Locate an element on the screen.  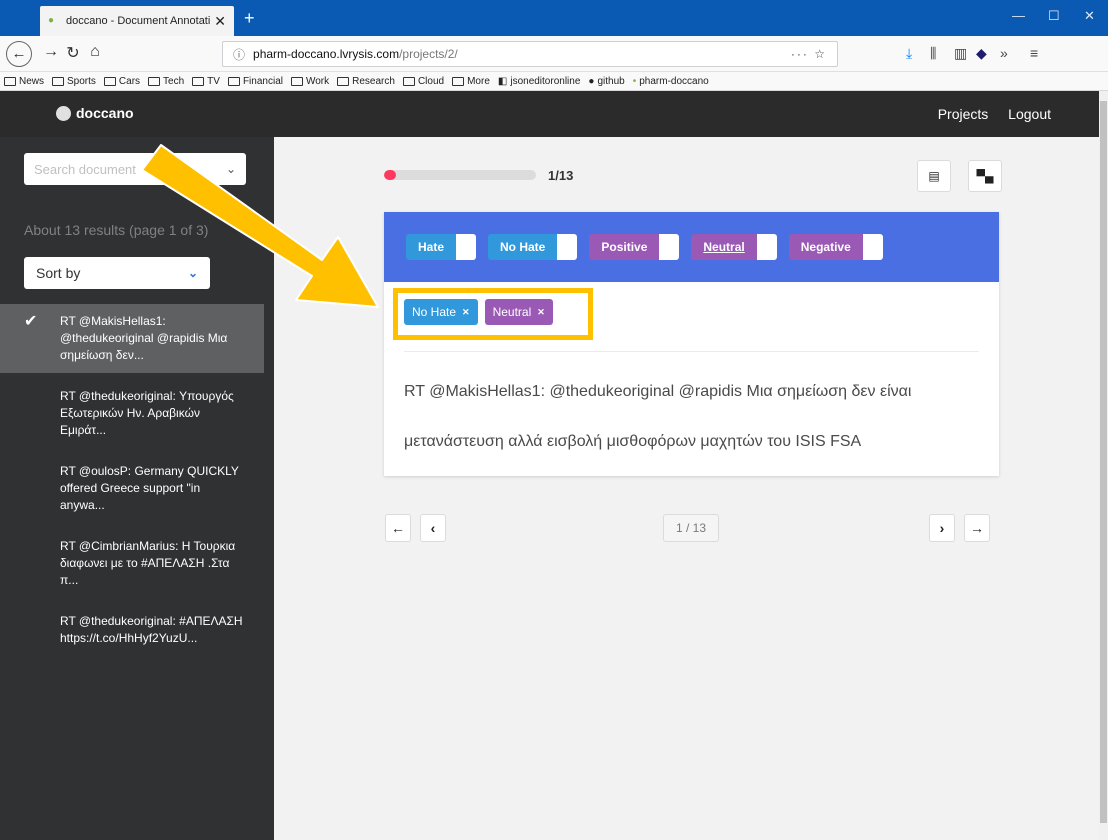
label-no-hate: No Hate is located at coordinates (533, 247).